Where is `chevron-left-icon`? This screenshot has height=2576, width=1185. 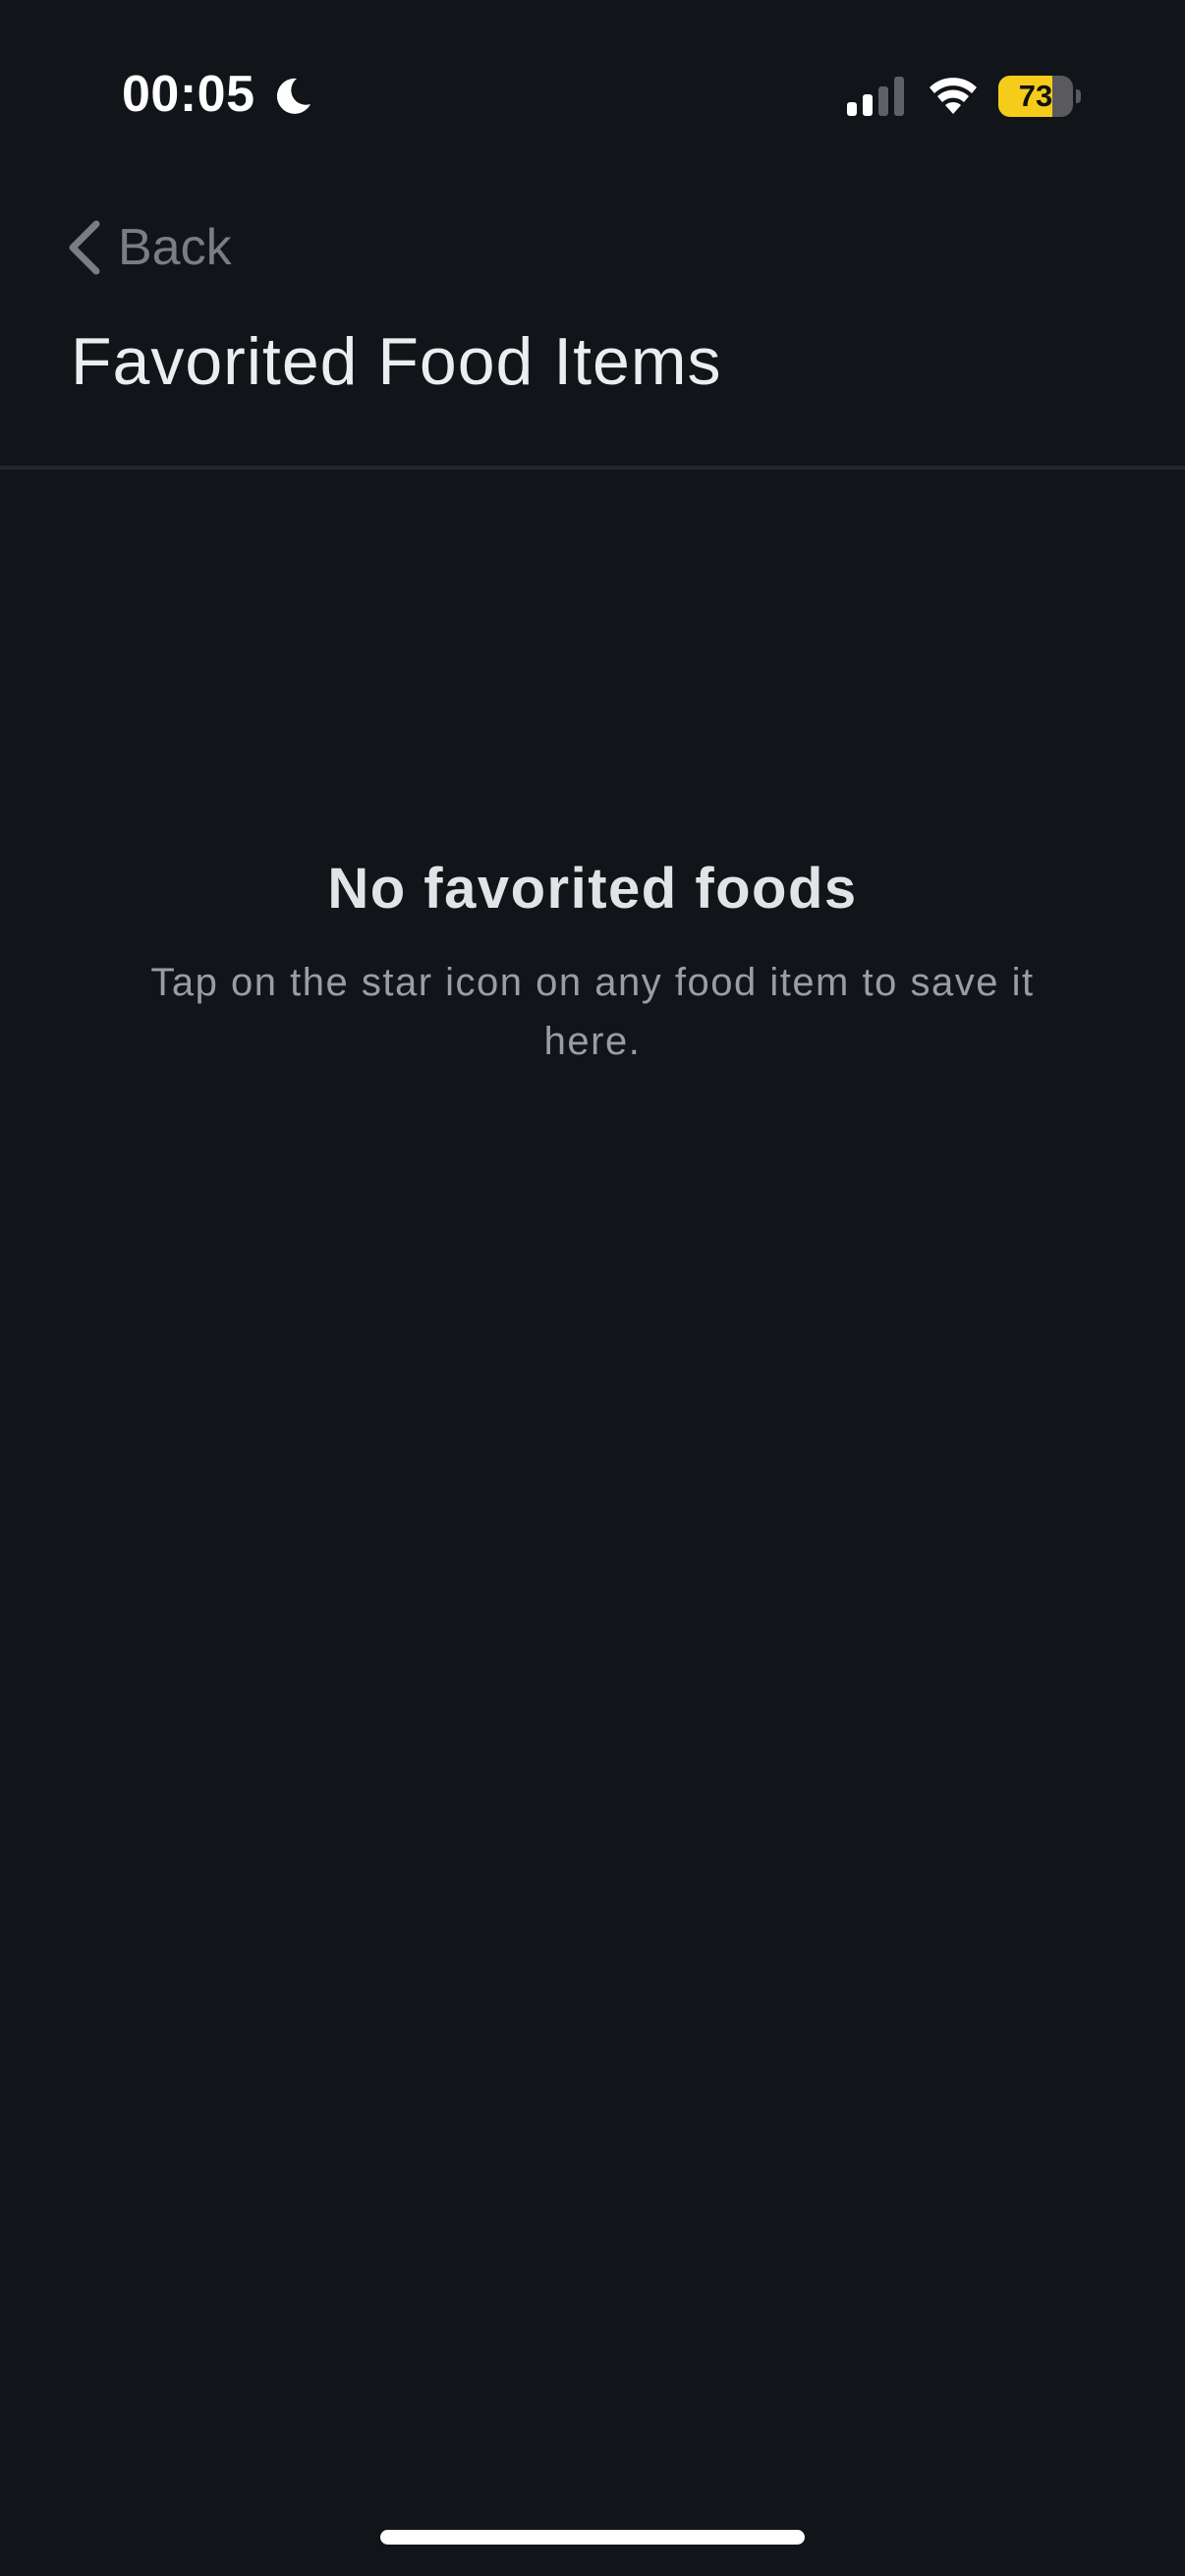 chevron-left-icon is located at coordinates (84, 247).